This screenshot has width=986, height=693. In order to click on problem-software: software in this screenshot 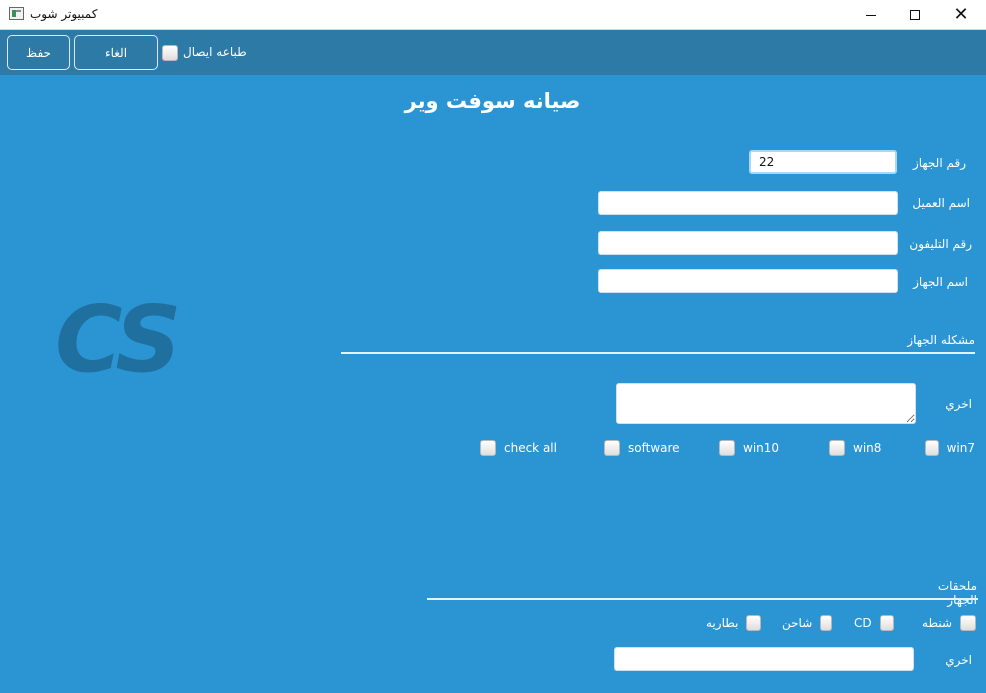, I will do `click(644, 448)`.